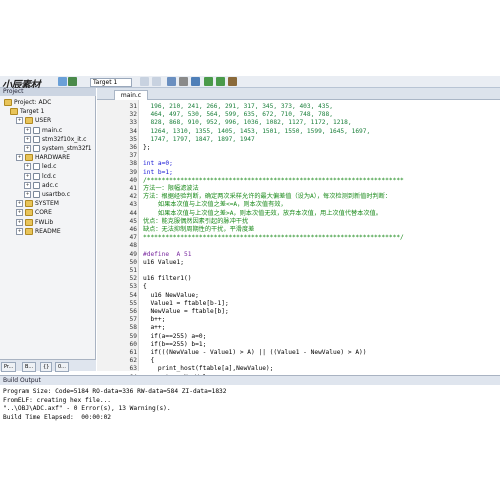  I want to click on build-output-title: Build Output, so click(250, 380).